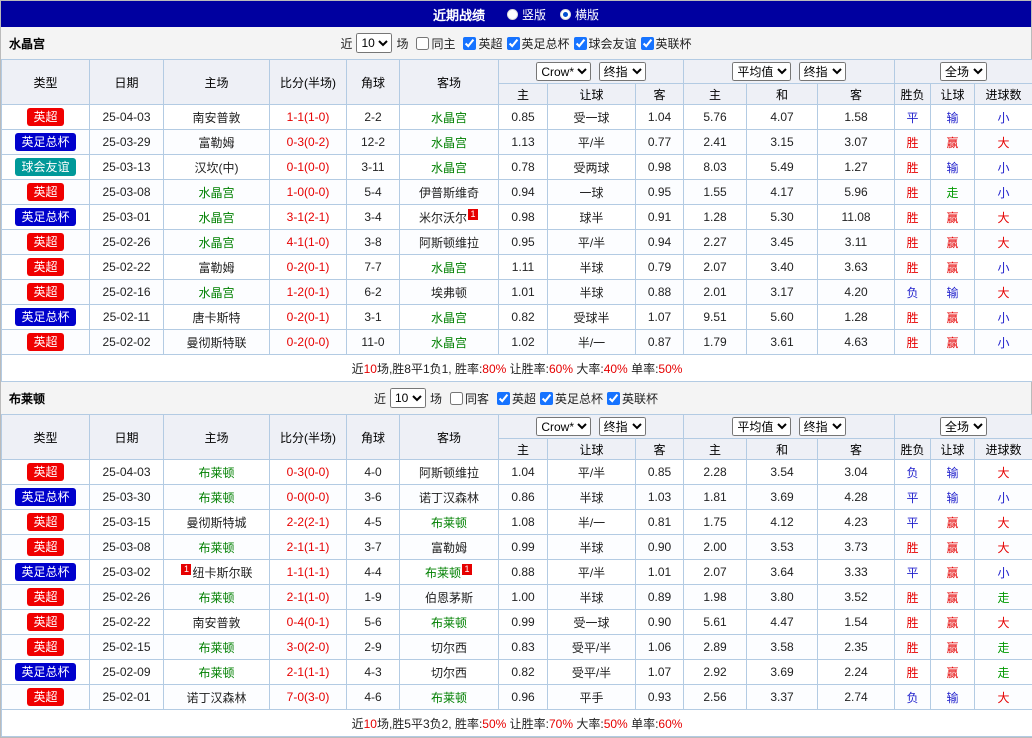 The width and height of the screenshot is (1032, 738). I want to click on team-name: 富勒姆, so click(216, 268).